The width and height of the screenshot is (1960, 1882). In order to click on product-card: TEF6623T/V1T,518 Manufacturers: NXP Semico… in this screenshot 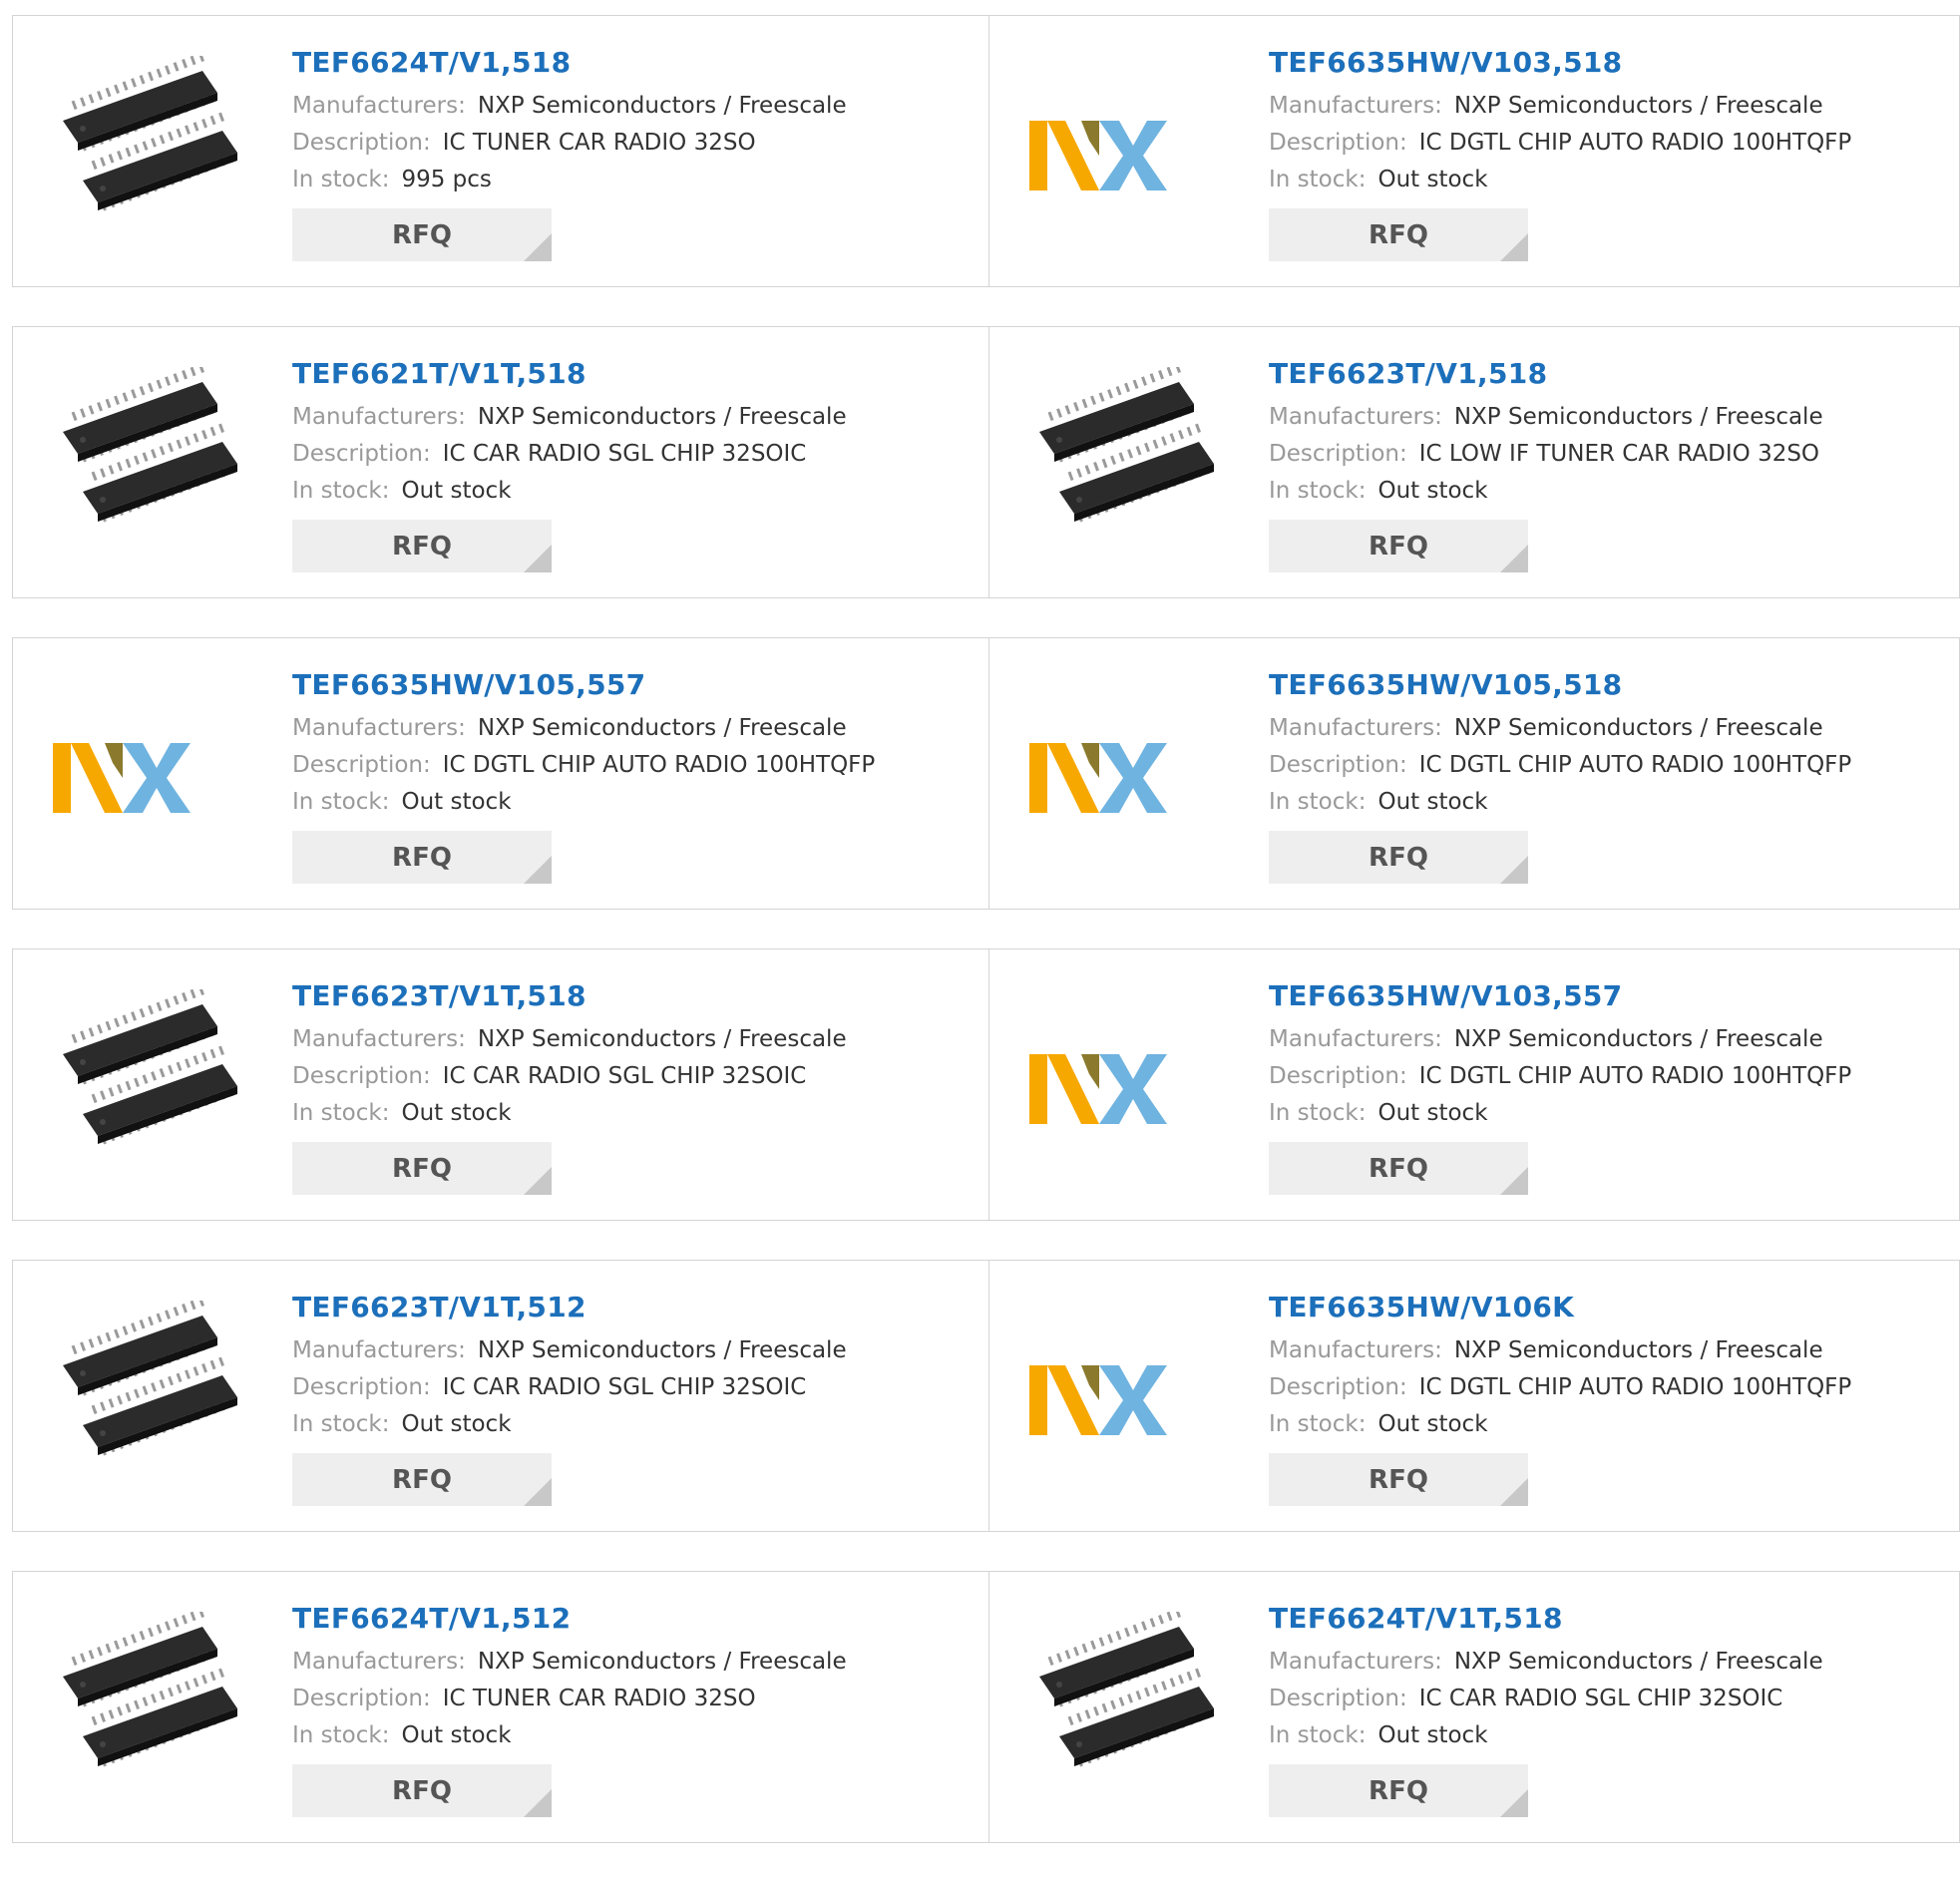, I will do `click(501, 1084)`.